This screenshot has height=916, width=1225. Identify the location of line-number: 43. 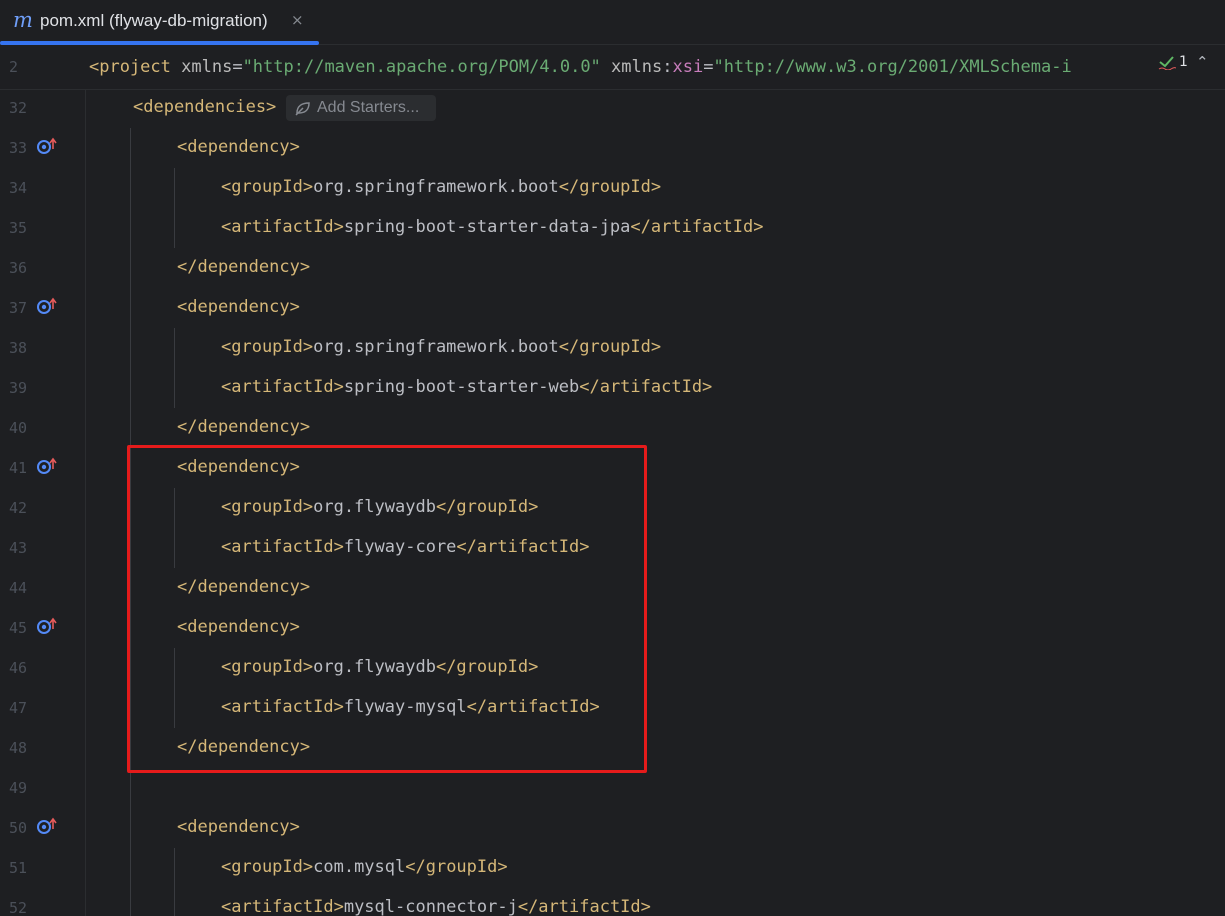
(18, 548).